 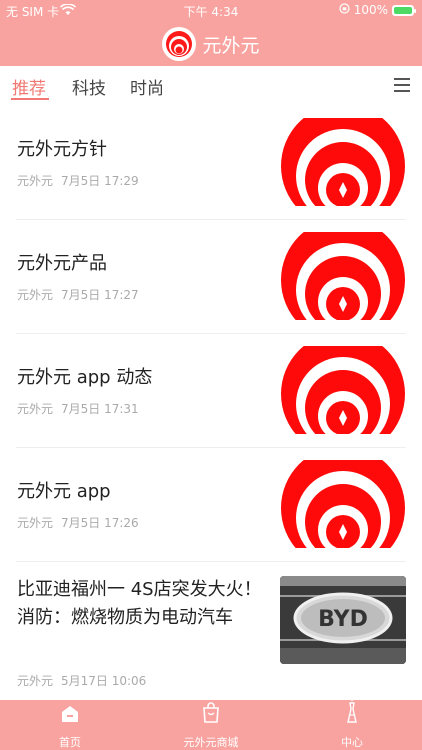 I want to click on article-title: 元外元 app, so click(x=64, y=491).